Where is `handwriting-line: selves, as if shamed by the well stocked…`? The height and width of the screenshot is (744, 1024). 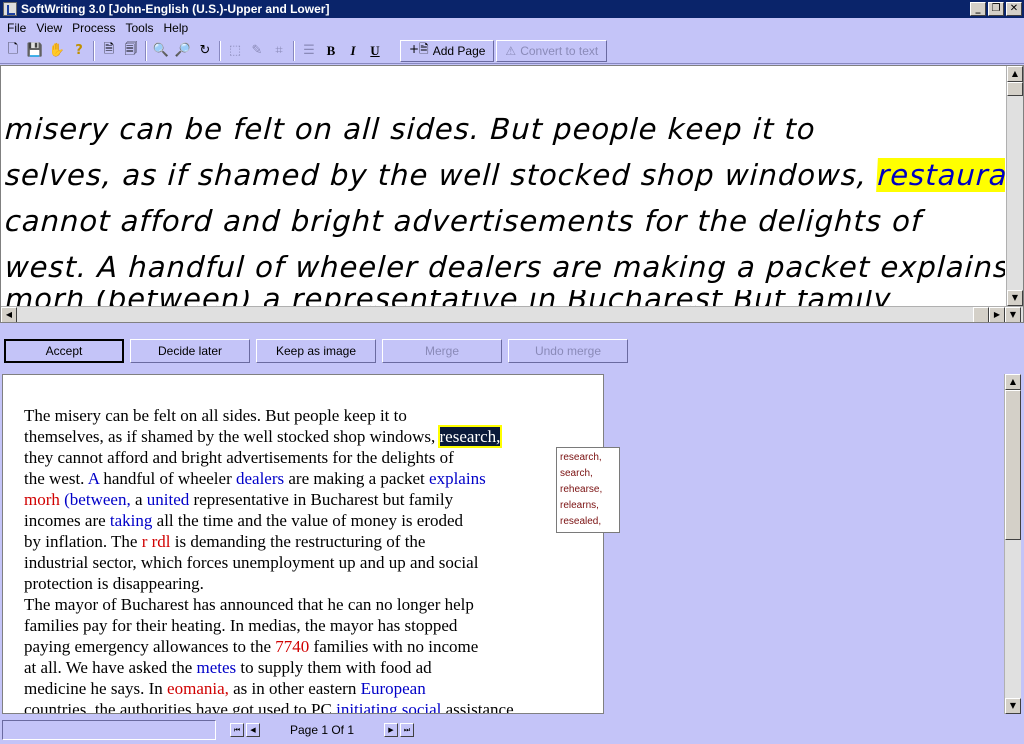
handwriting-line: selves, as if shamed by the well stocked… is located at coordinates (505, 175).